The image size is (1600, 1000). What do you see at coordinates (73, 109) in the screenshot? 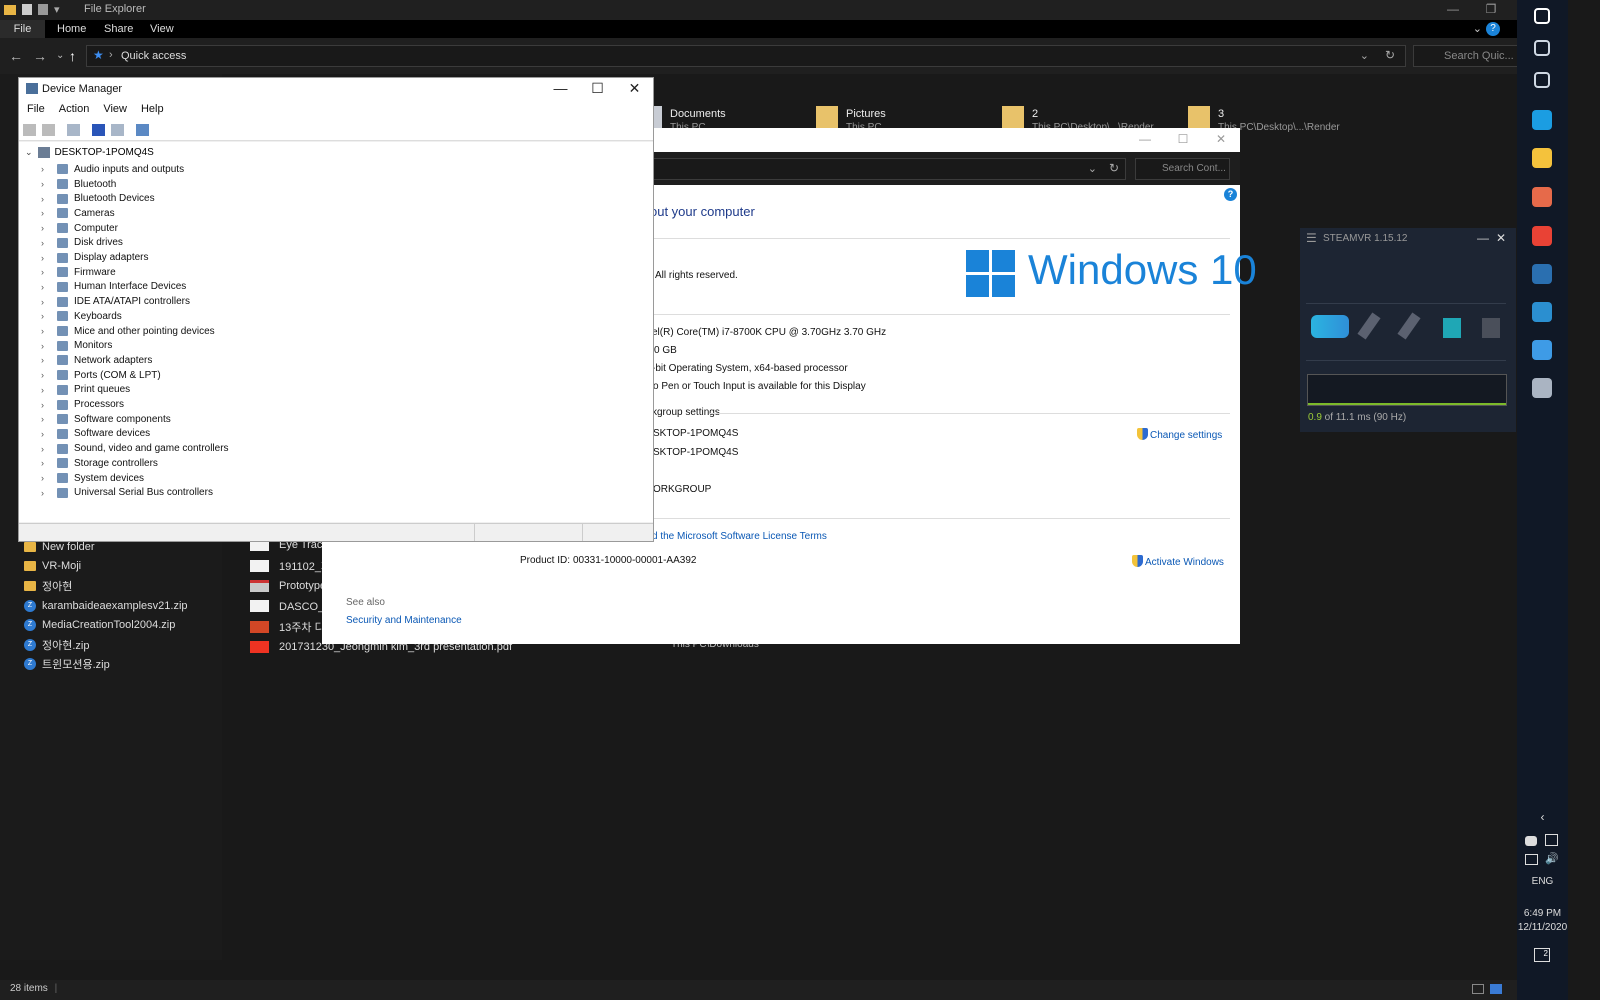
I see `menu-action: Action` at bounding box center [73, 109].